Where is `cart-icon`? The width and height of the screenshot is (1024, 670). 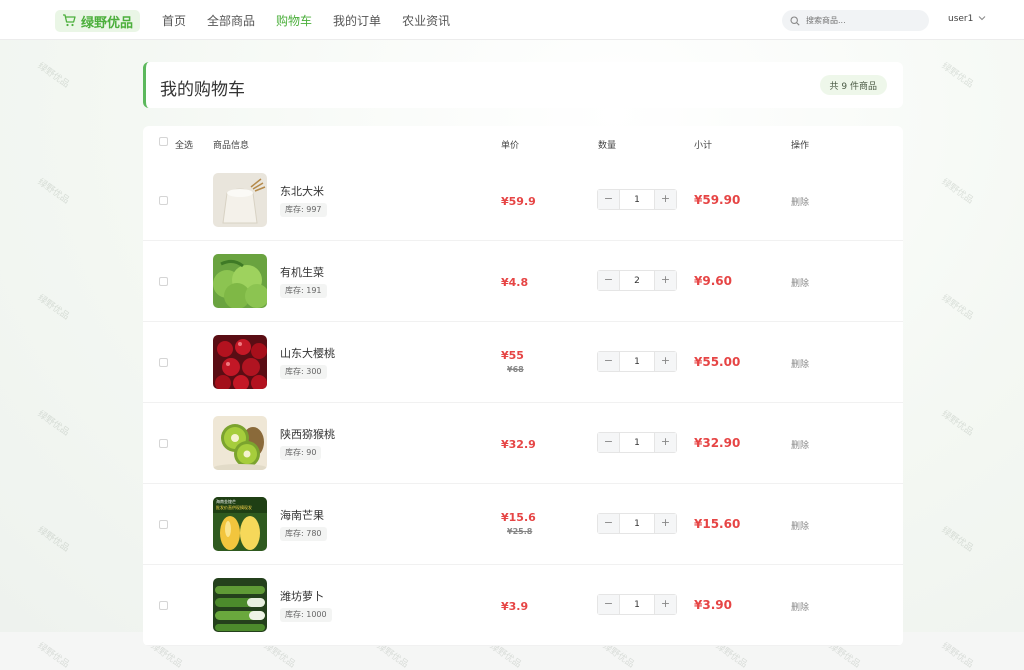 cart-icon is located at coordinates (69, 21).